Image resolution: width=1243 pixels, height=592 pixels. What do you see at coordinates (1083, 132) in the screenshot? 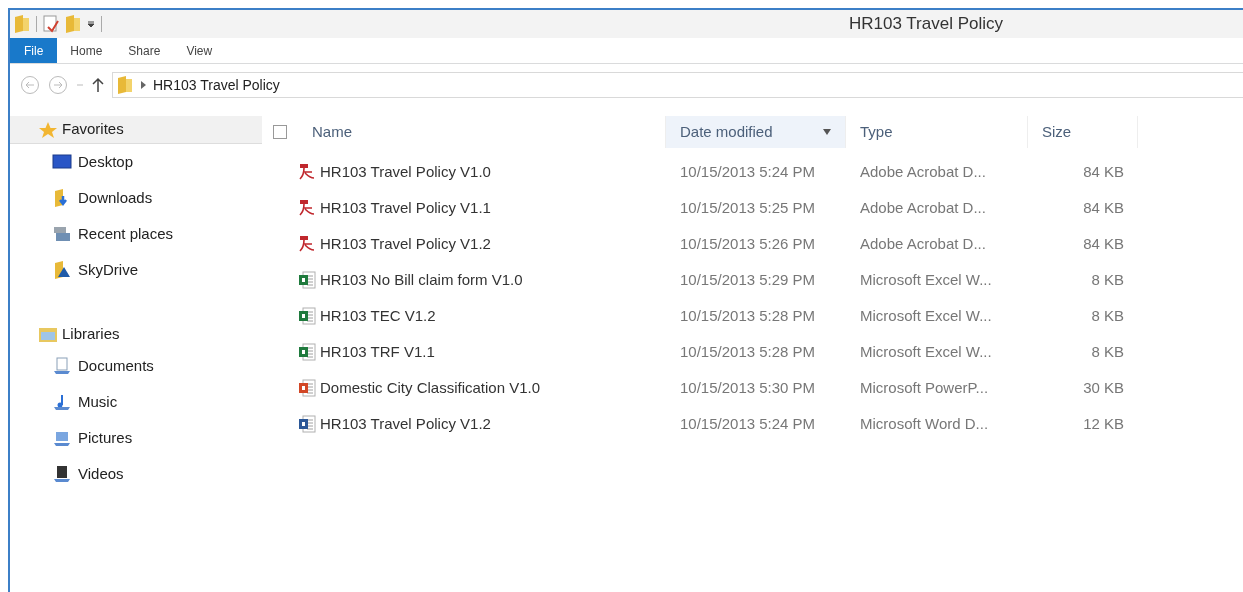
I see `column-header: Size` at bounding box center [1083, 132].